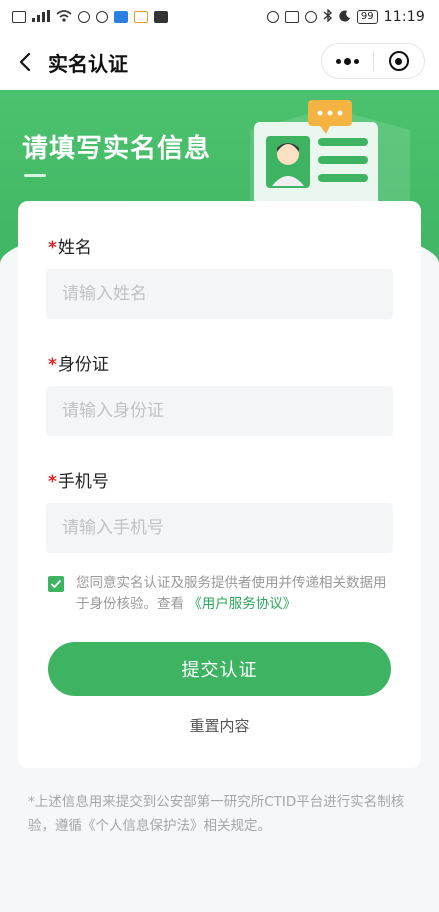  What do you see at coordinates (219, 411) in the screenshot?
I see `id-card-input` at bounding box center [219, 411].